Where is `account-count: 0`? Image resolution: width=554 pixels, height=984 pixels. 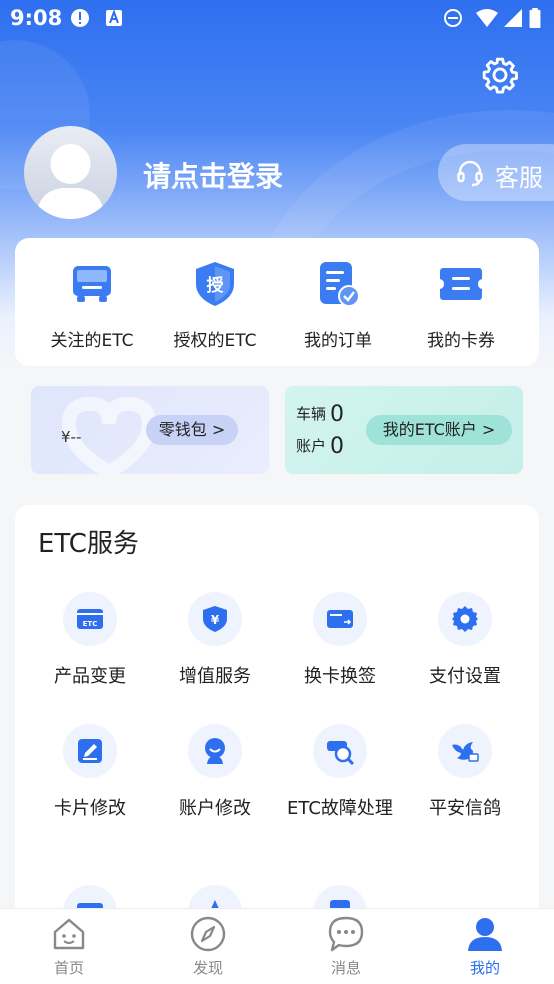
account-count: 0 is located at coordinates (337, 446).